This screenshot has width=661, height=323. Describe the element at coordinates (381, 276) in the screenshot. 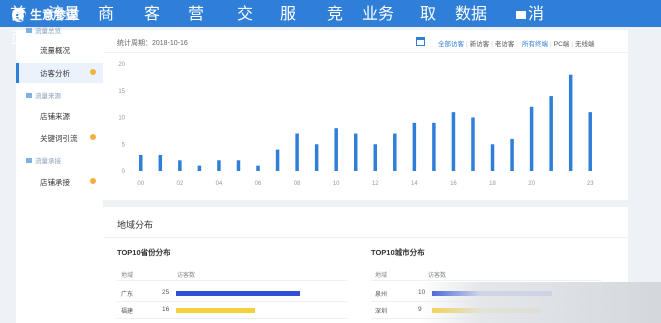

I see `city-col-region: 地域` at that location.